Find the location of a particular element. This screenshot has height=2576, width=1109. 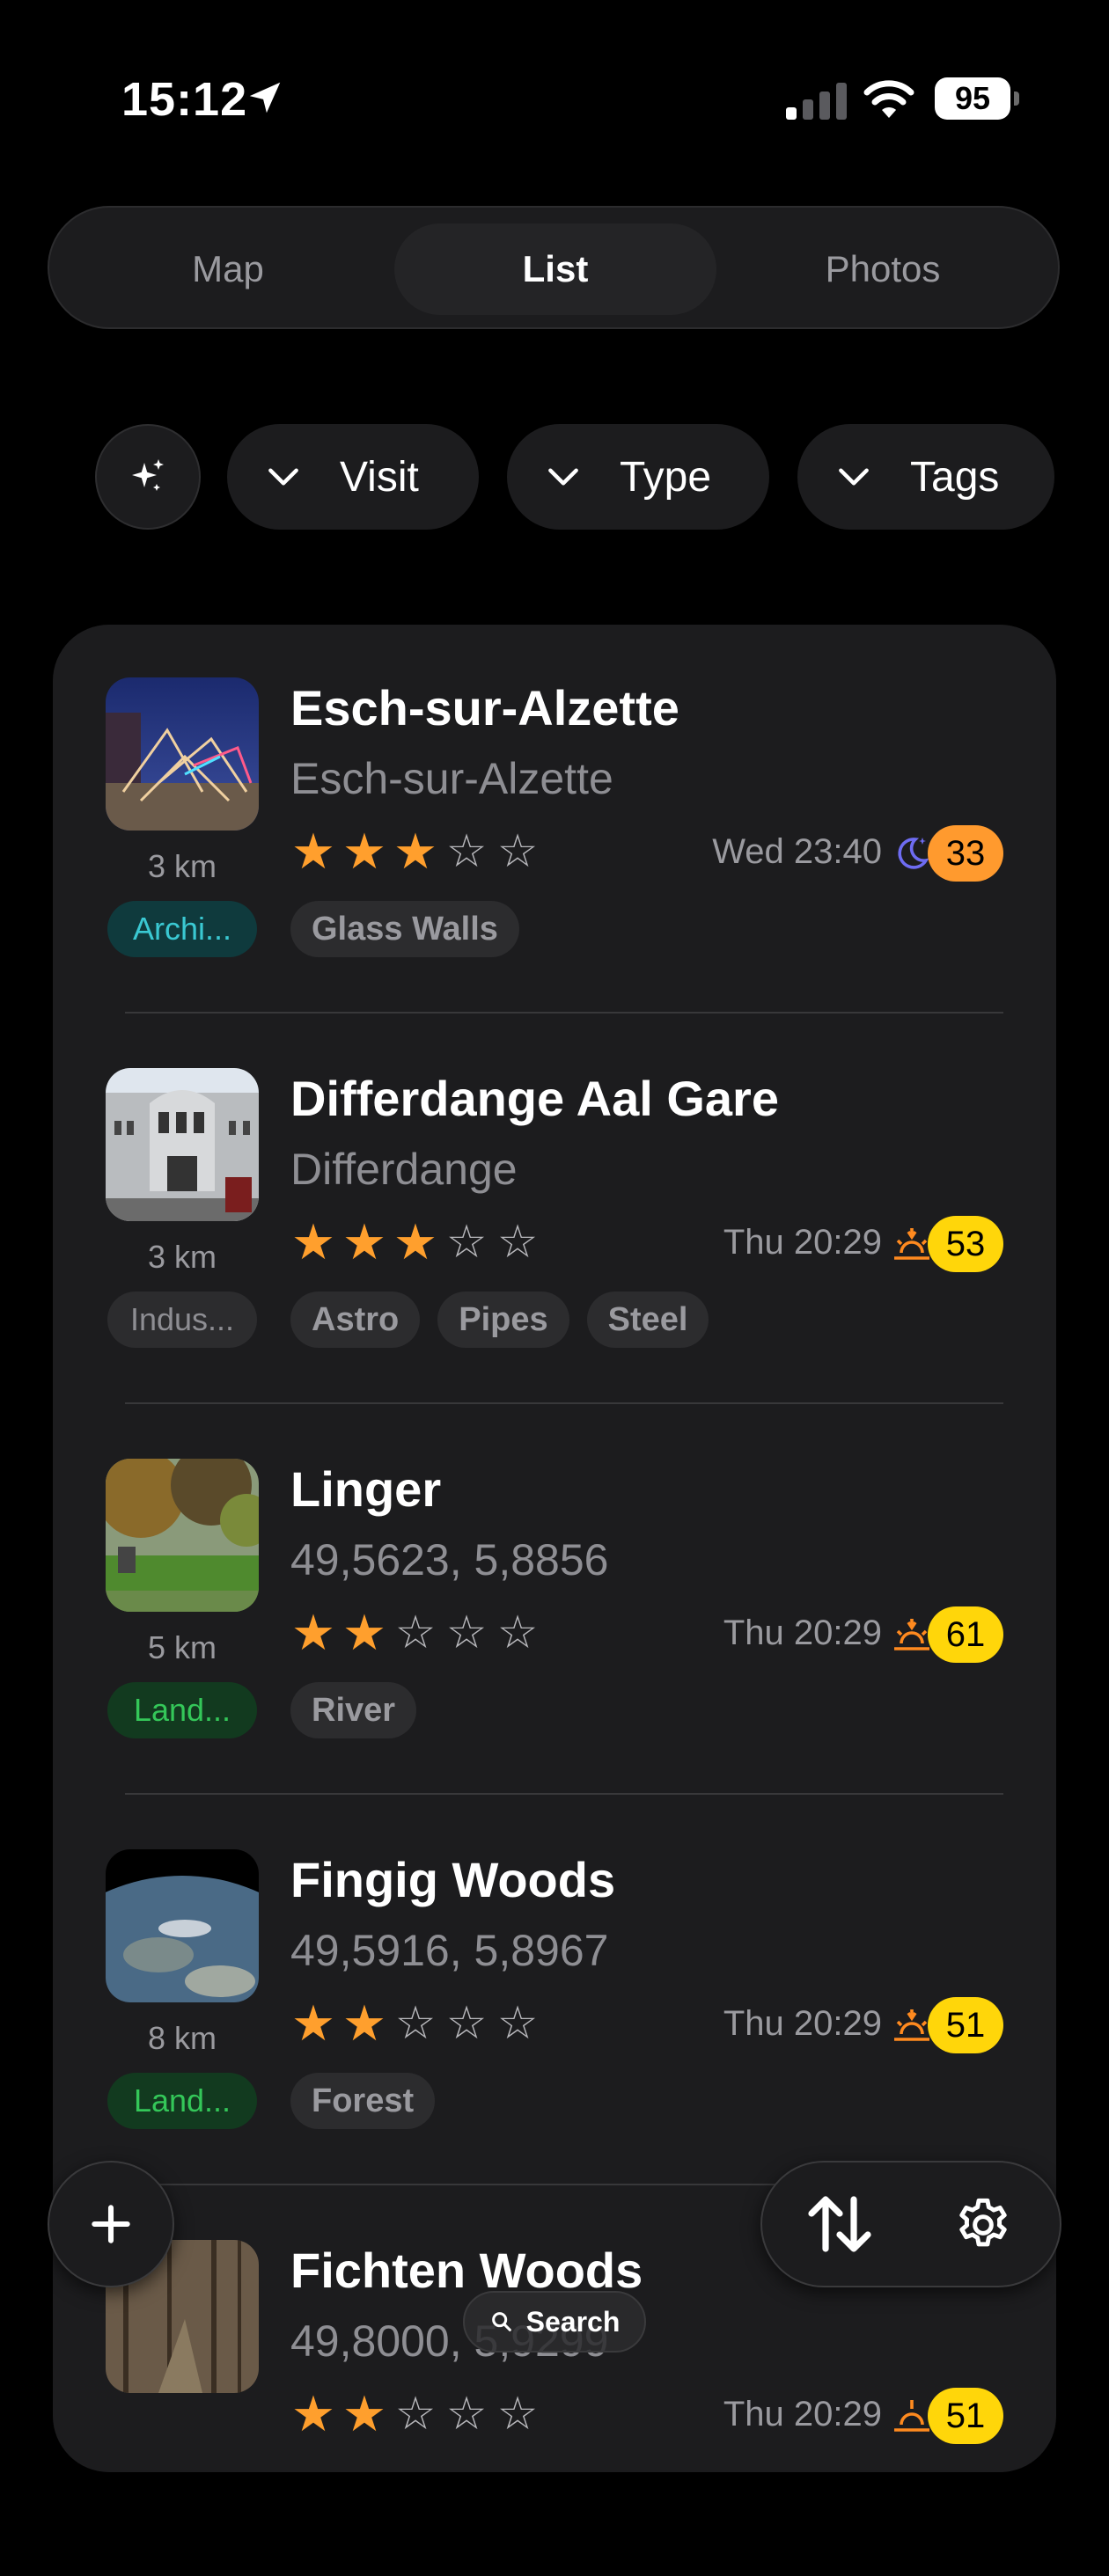

tag-chip: Astro is located at coordinates (355, 1320).